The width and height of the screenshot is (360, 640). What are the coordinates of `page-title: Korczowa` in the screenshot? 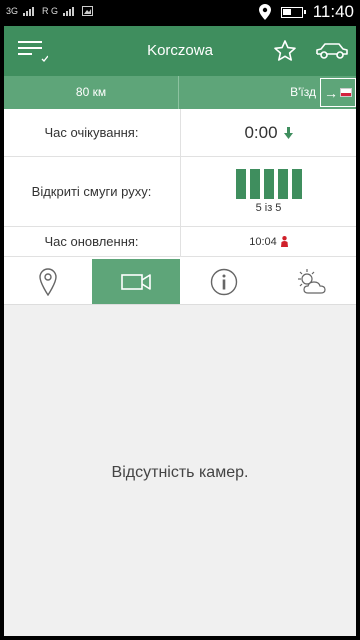 It's located at (180, 50).